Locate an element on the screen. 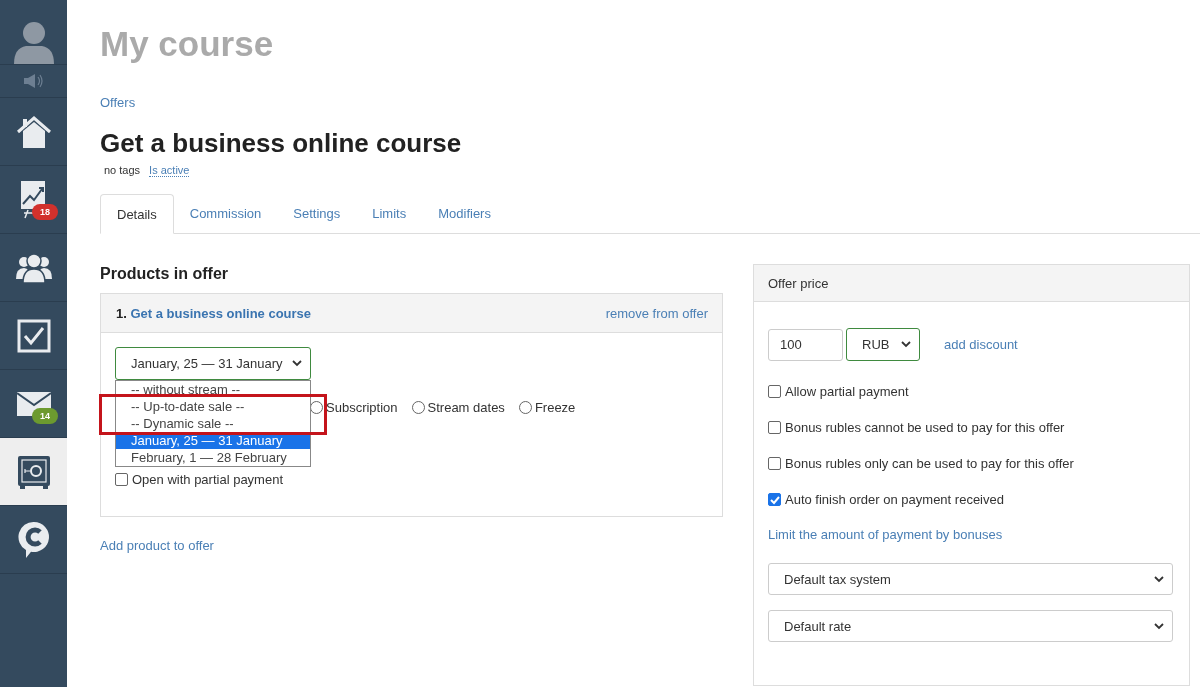  panel-title: Offer price is located at coordinates (971, 283).